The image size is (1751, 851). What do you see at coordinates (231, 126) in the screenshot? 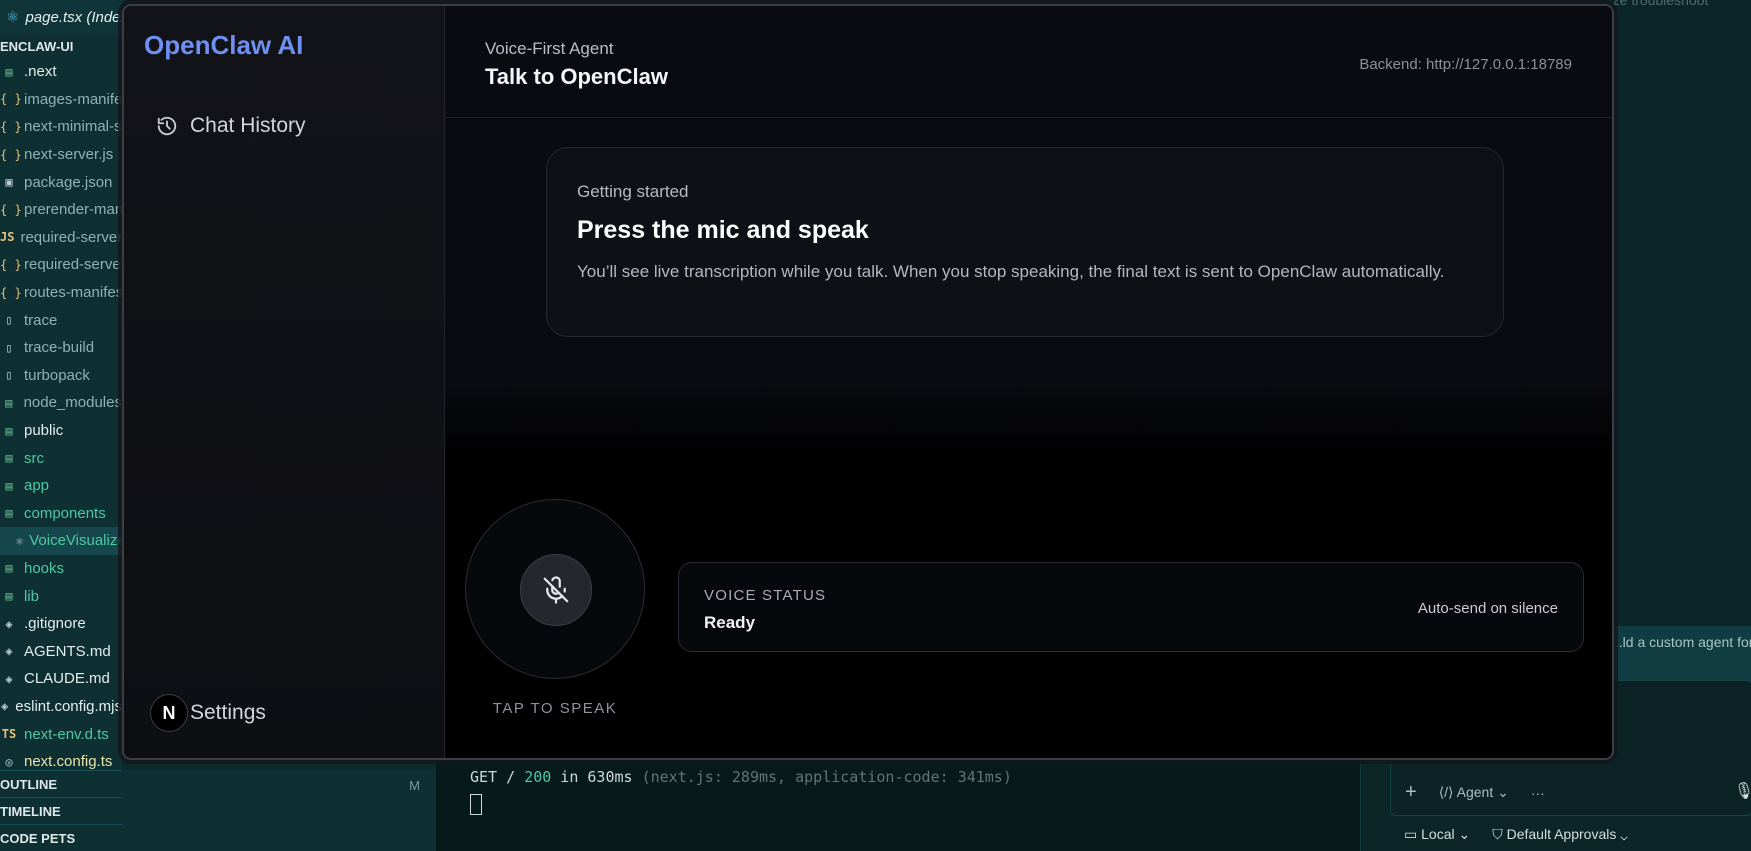
I see `chat-history-link: Chat History` at bounding box center [231, 126].